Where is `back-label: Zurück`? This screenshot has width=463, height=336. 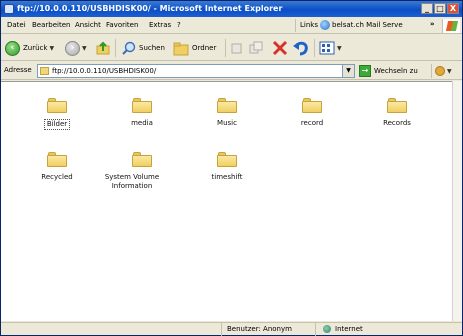 back-label: Zurück is located at coordinates (35, 48).